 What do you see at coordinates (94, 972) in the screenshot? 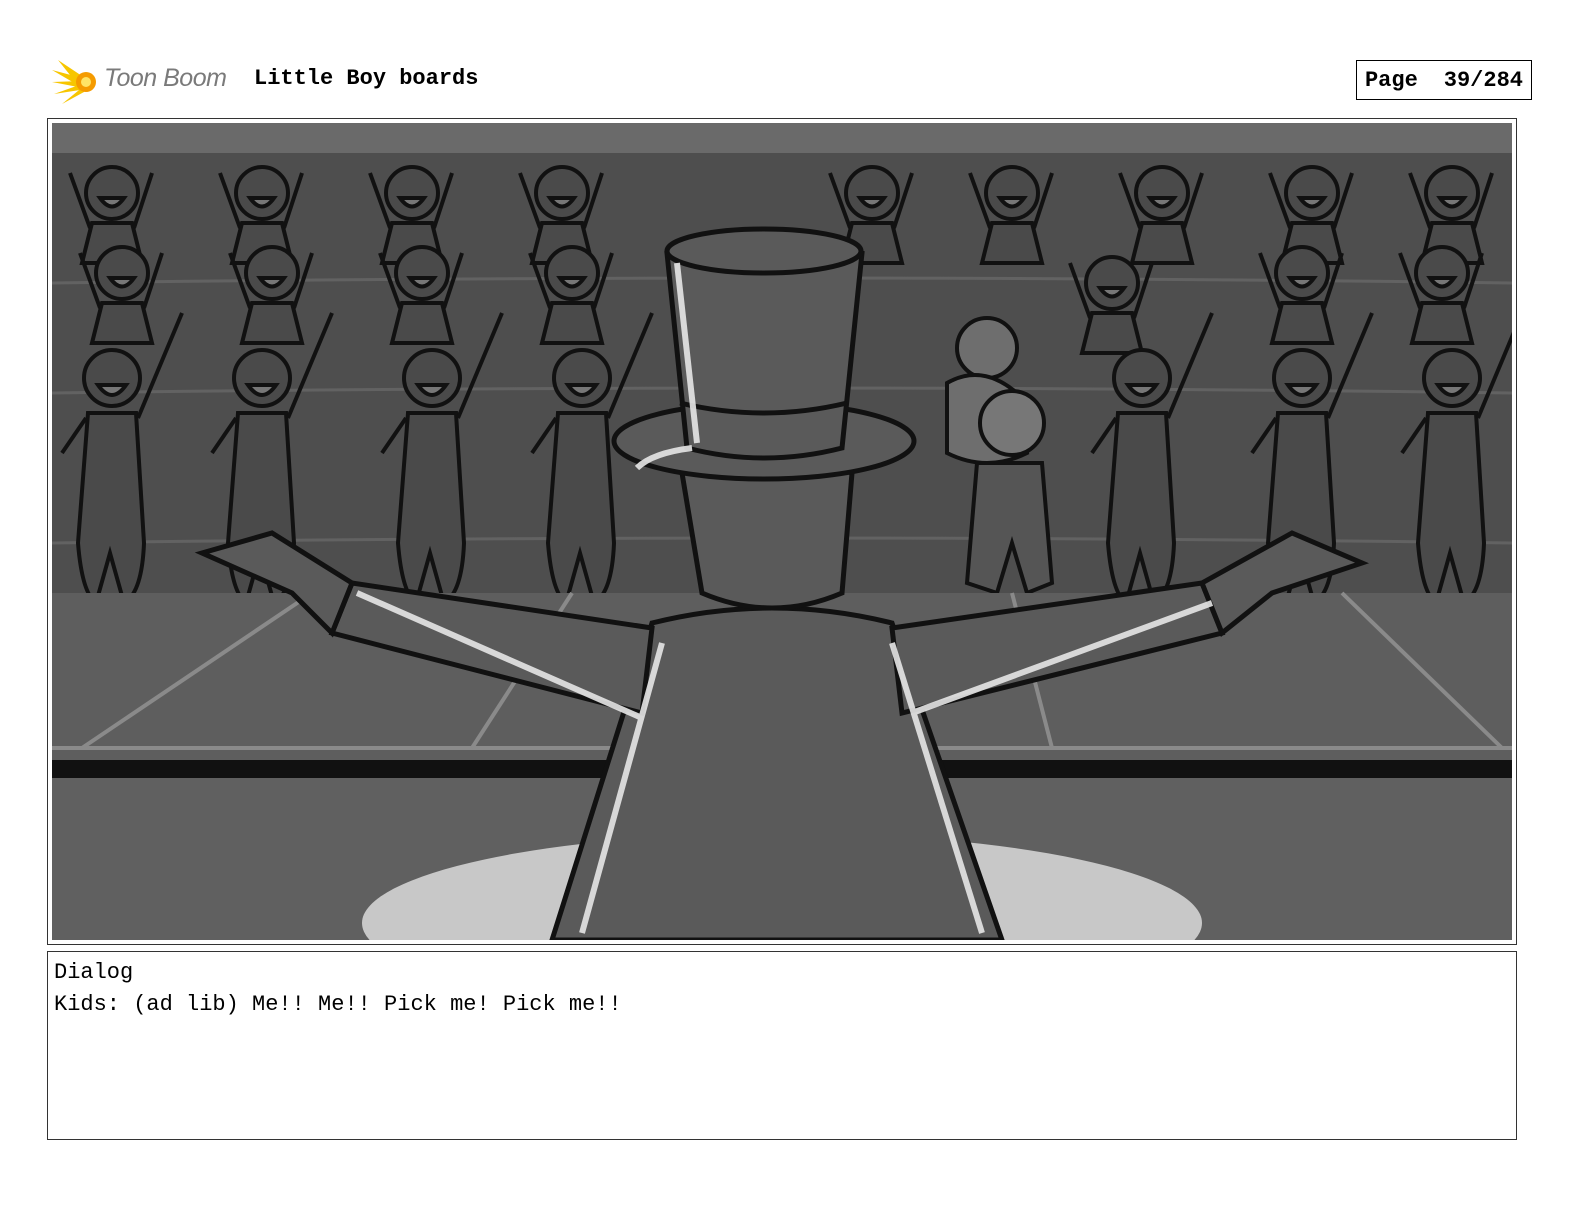
I see `dialog-label: Dialog` at bounding box center [94, 972].